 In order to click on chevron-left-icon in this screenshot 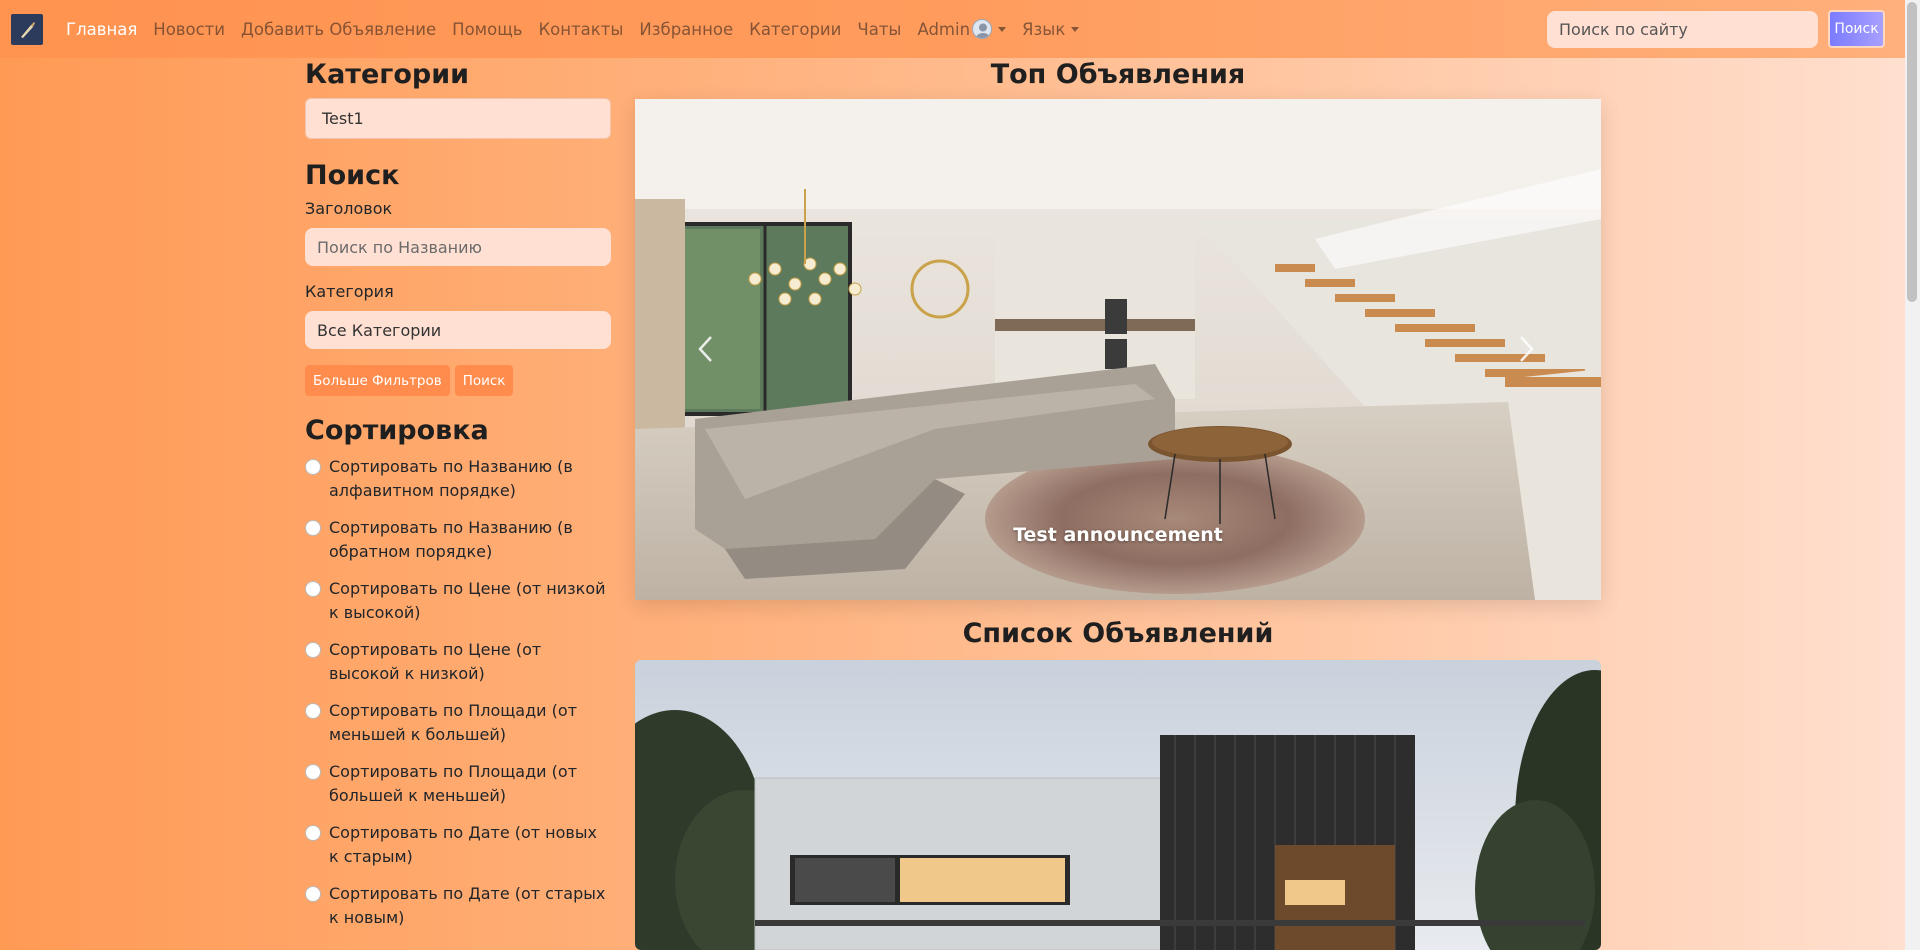, I will do `click(705, 349)`.